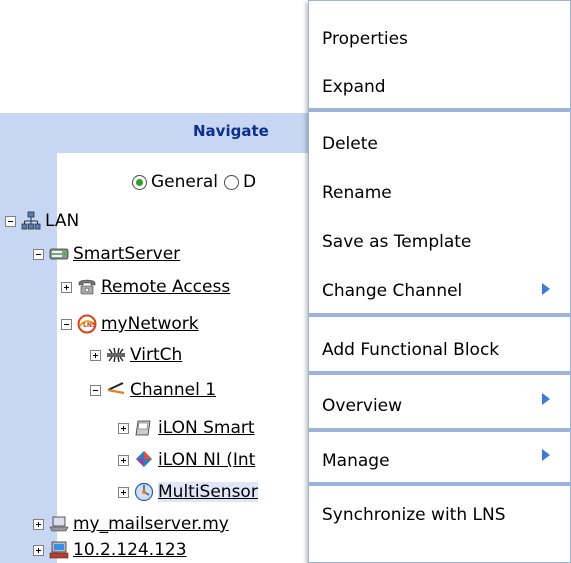 The width and height of the screenshot is (571, 563). I want to click on server-icon, so click(59, 254).